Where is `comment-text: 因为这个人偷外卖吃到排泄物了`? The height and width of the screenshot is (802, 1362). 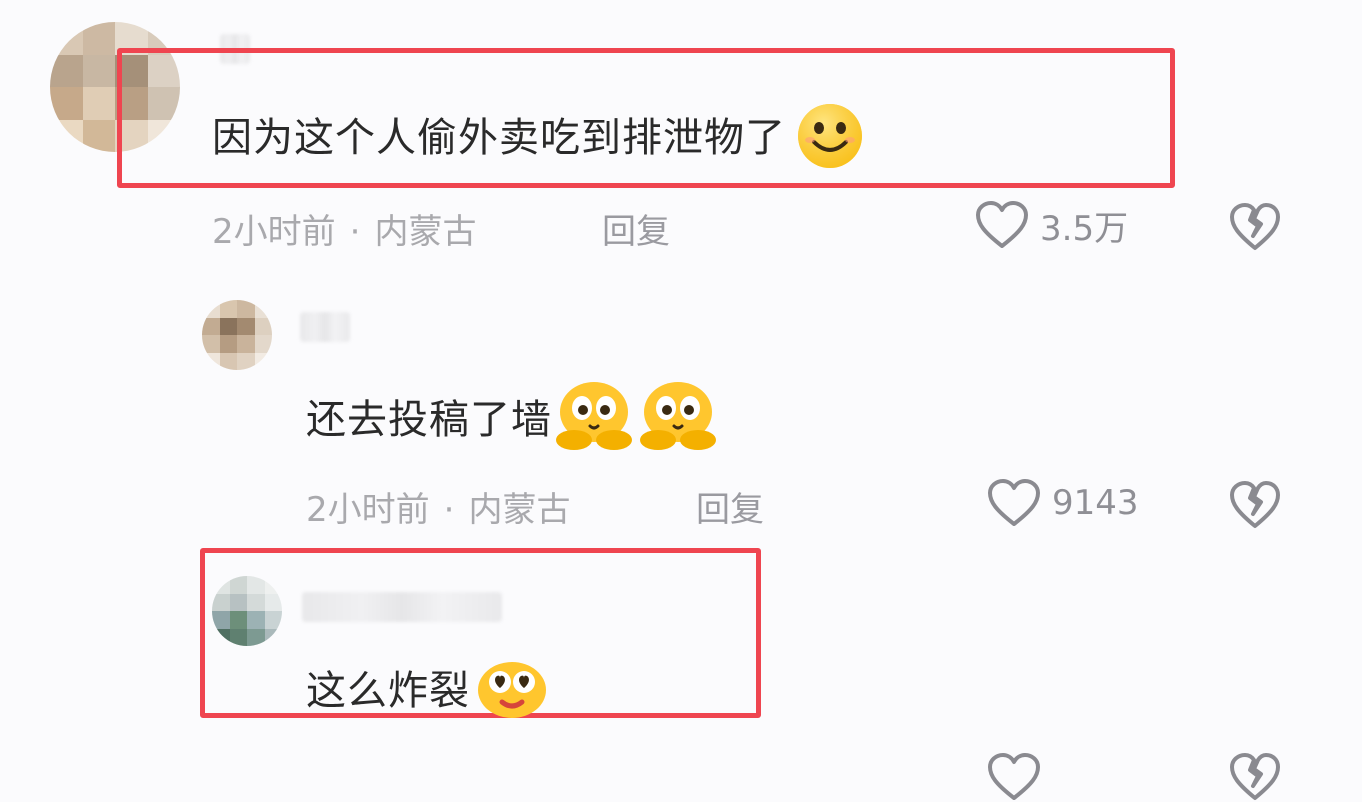
comment-text: 因为这个人偷外卖吃到排泄物了 is located at coordinates (499, 138).